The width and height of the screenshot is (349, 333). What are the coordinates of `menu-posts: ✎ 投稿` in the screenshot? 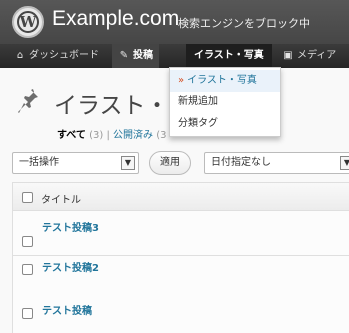 It's located at (135, 56).